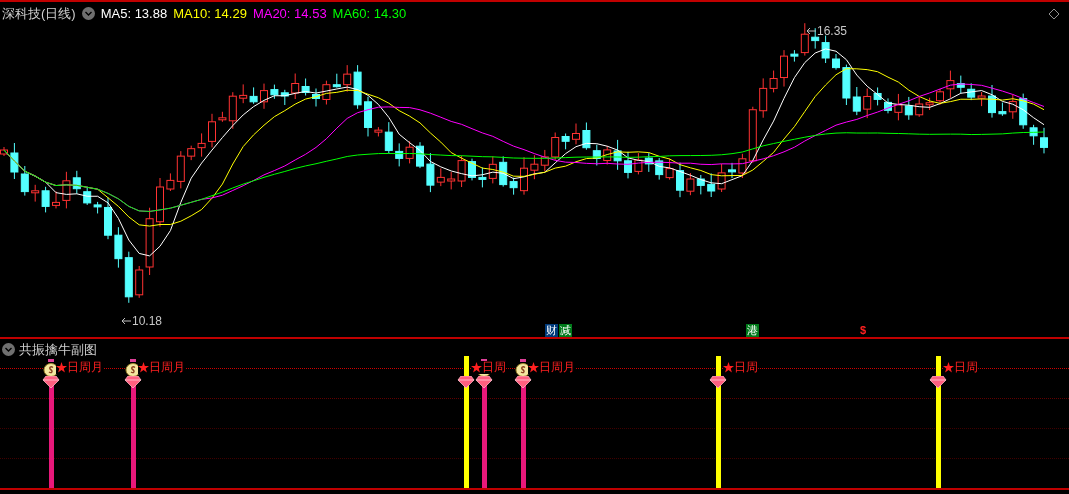  I want to click on event-tag: 财, so click(551, 330).